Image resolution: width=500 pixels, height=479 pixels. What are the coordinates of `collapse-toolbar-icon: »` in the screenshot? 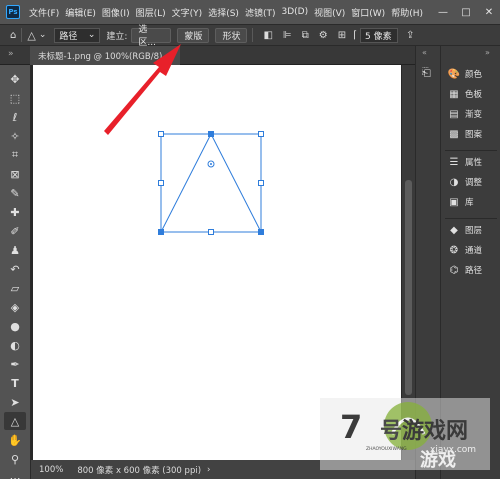 It's located at (11, 54).